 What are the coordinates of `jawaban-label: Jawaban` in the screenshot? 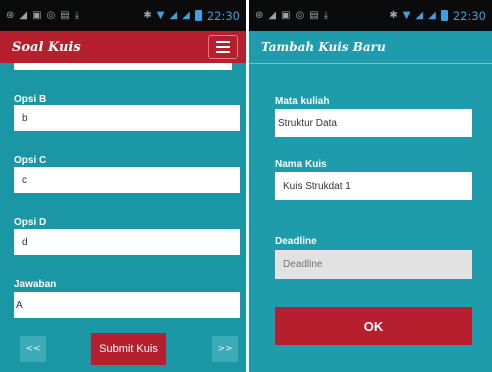 It's located at (35, 284).